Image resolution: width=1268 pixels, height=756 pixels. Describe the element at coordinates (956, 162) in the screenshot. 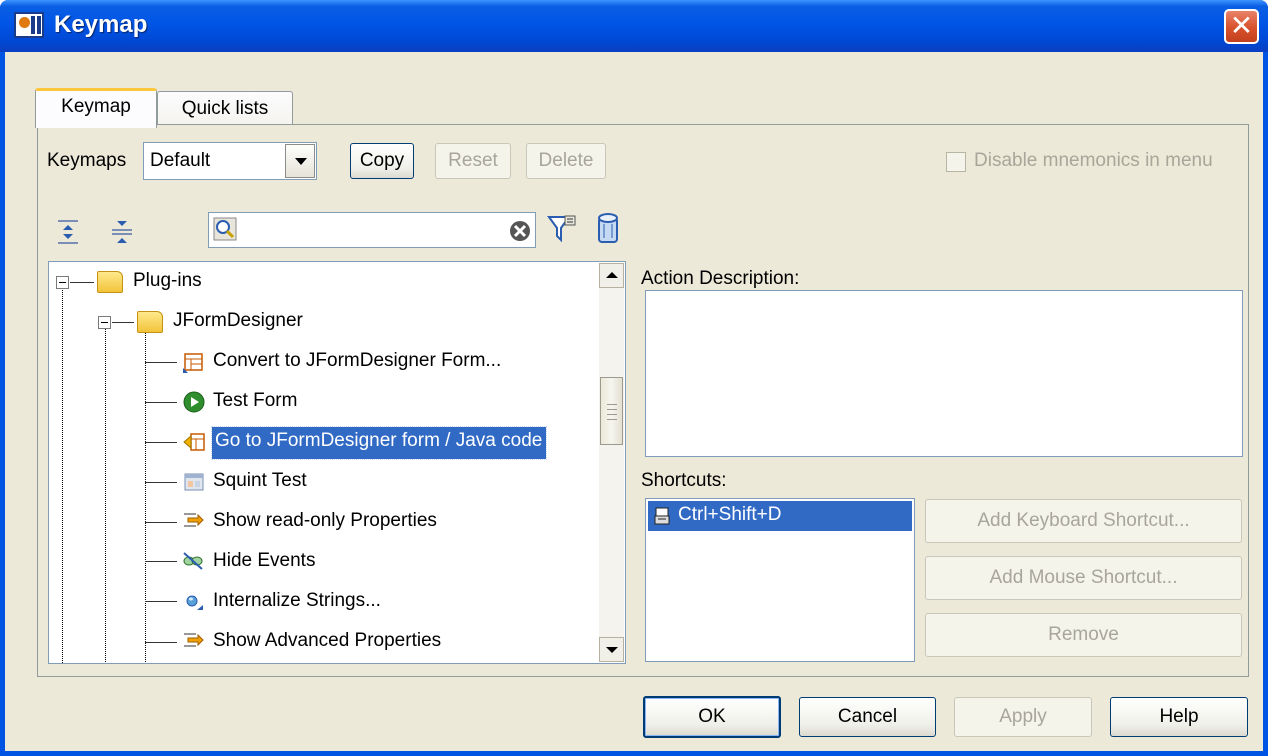

I see `disable-mnemonics-checkbox` at that location.